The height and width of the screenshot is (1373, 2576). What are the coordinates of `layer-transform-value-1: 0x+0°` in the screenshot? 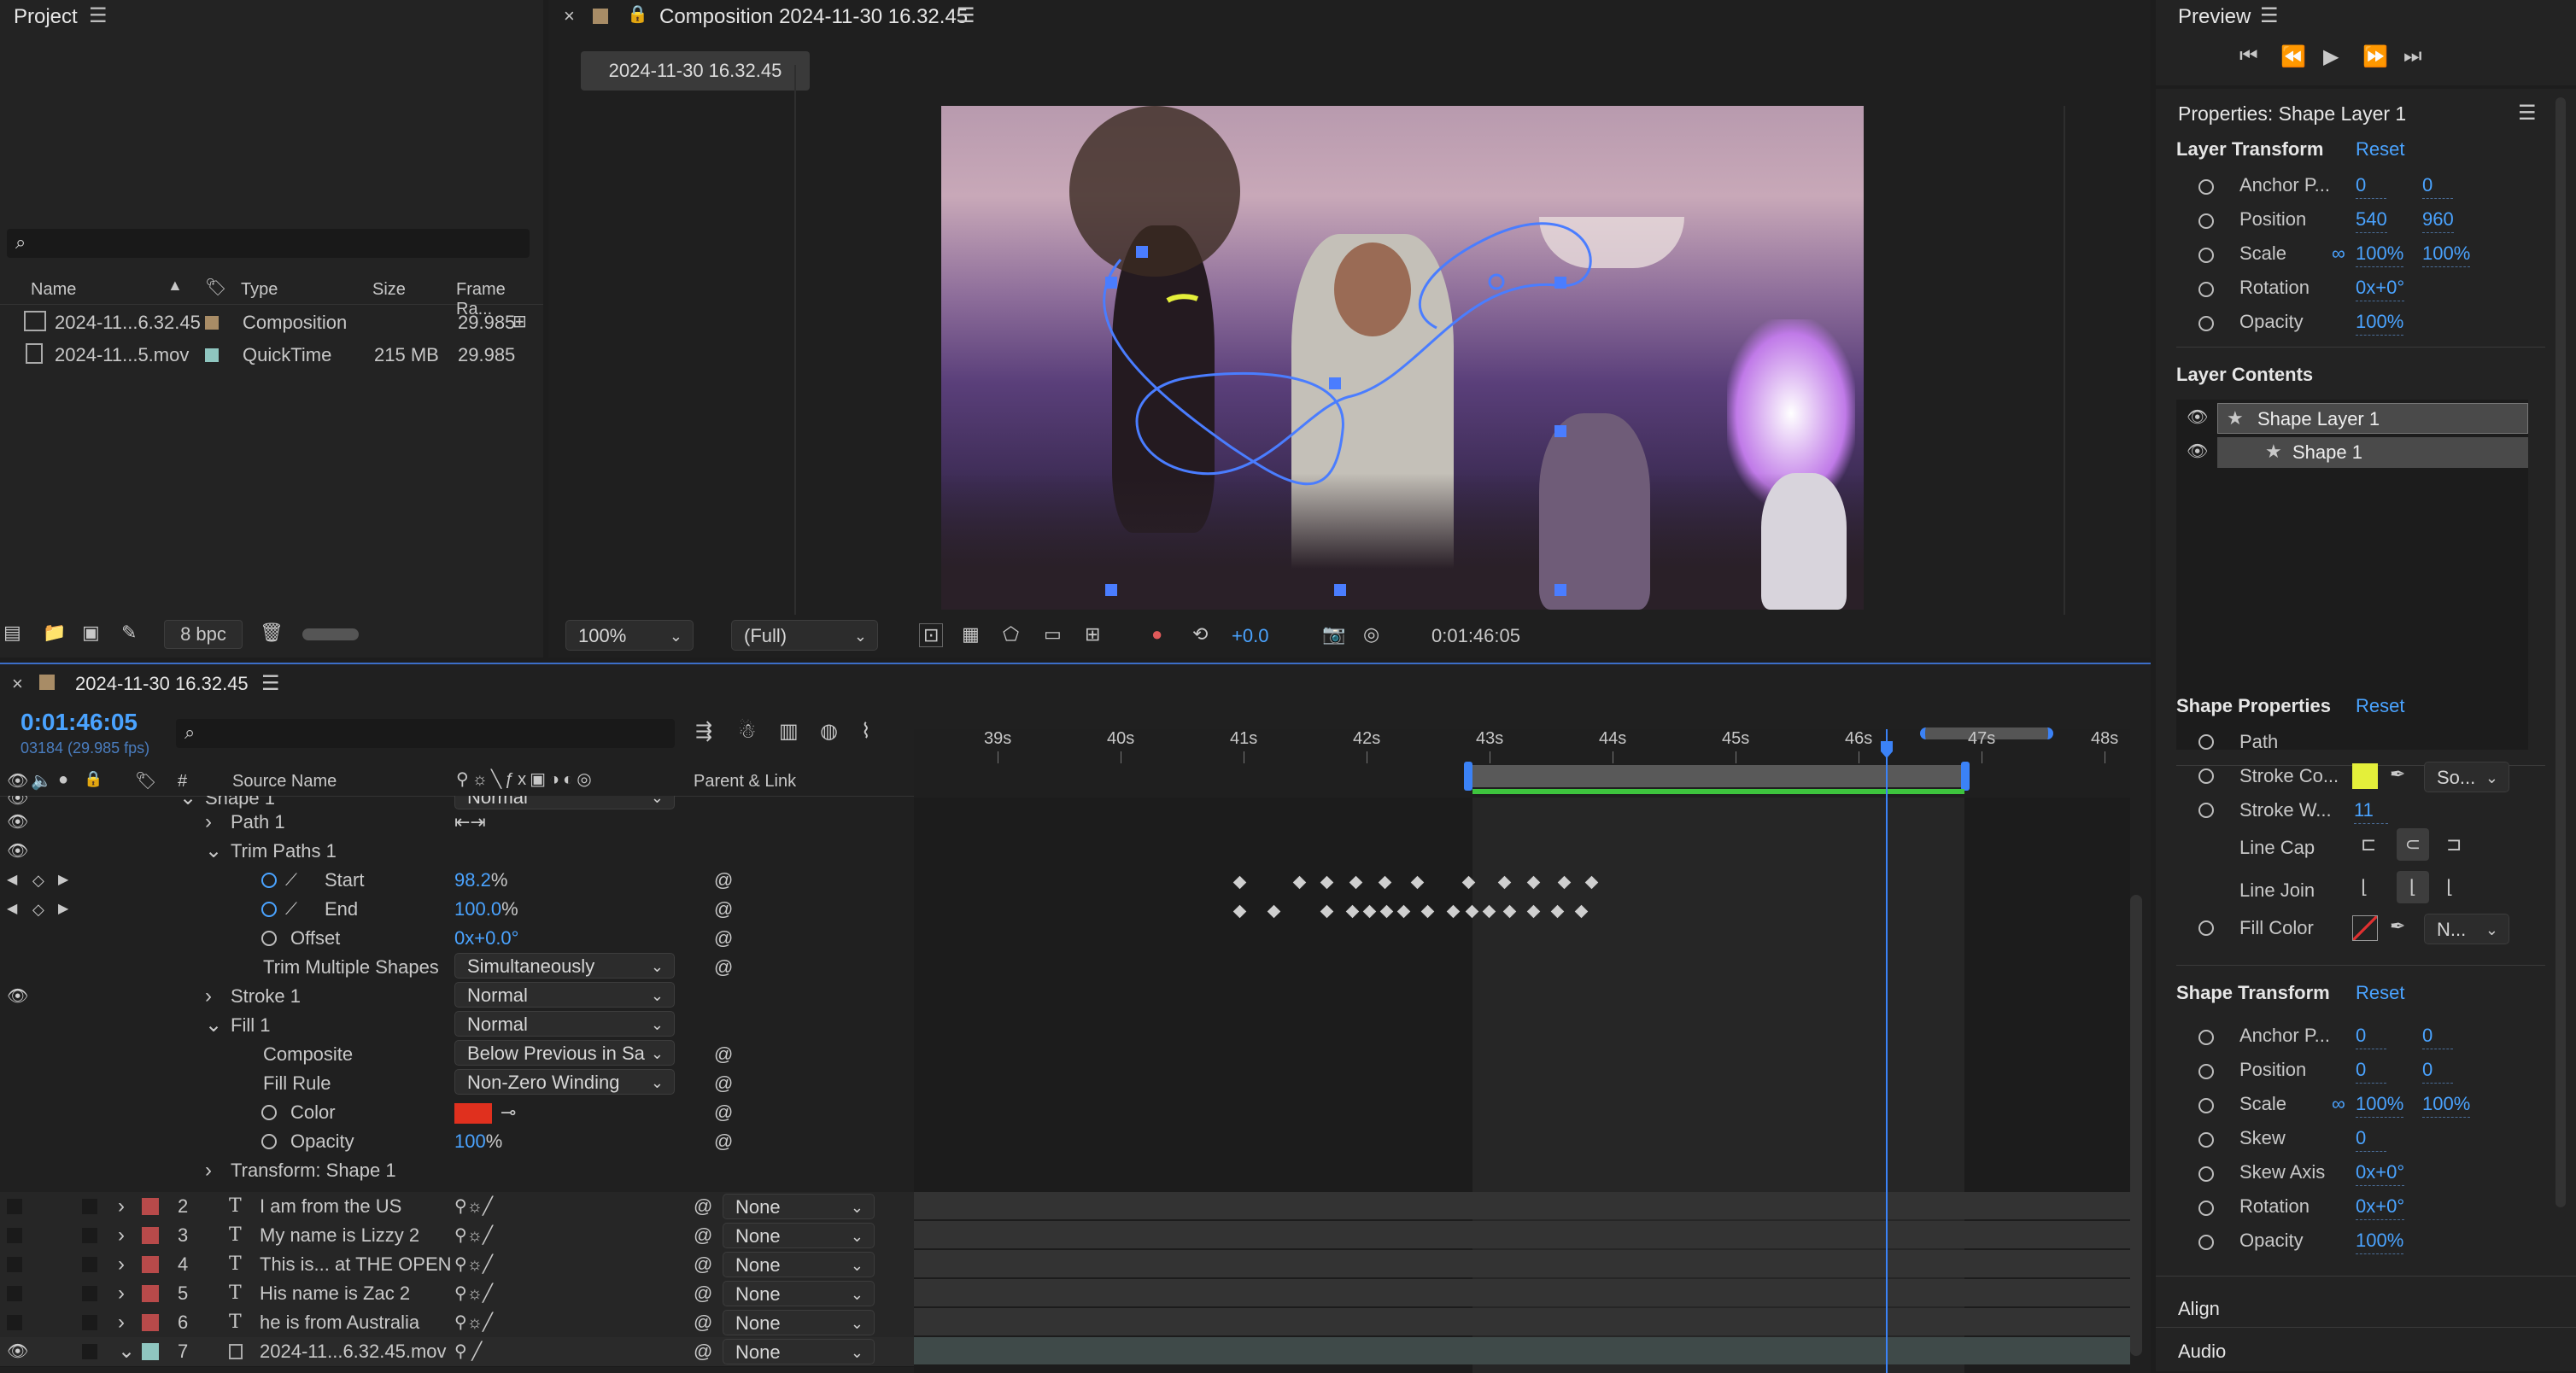 It's located at (2380, 288).